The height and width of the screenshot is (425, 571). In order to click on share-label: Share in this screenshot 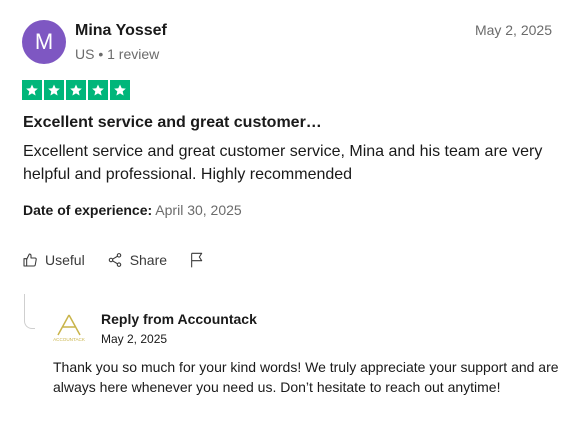, I will do `click(148, 260)`.